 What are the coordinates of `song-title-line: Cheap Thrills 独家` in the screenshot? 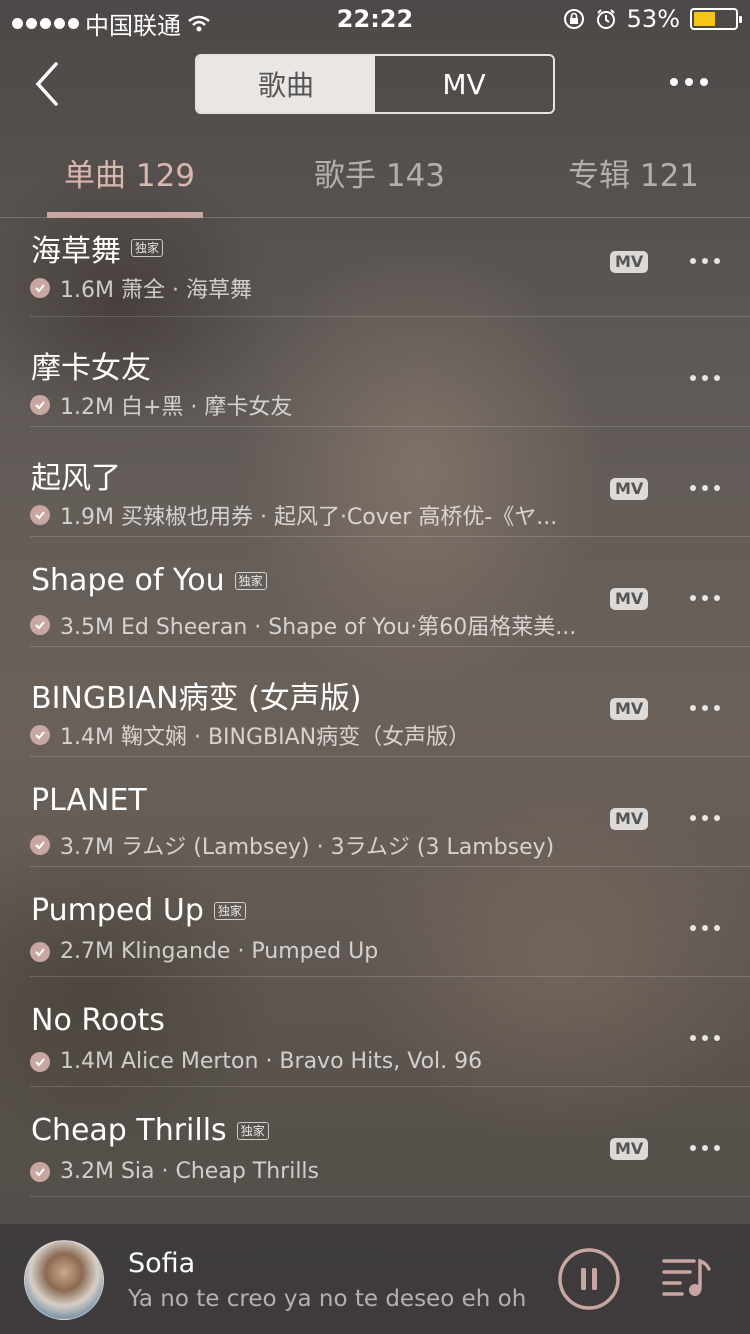 It's located at (150, 1130).